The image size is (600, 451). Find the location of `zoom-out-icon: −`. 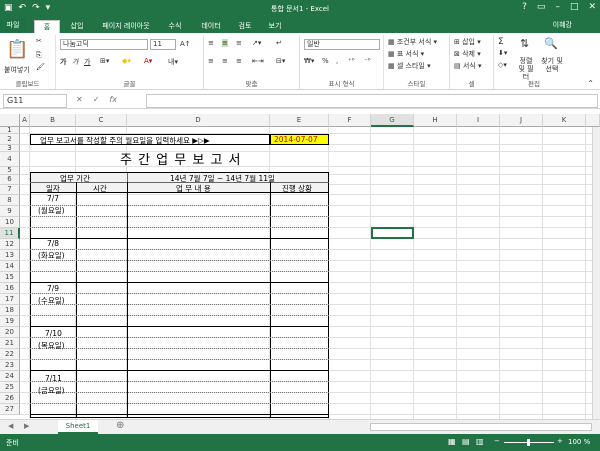

zoom-out-icon: − is located at coordinates (497, 441).